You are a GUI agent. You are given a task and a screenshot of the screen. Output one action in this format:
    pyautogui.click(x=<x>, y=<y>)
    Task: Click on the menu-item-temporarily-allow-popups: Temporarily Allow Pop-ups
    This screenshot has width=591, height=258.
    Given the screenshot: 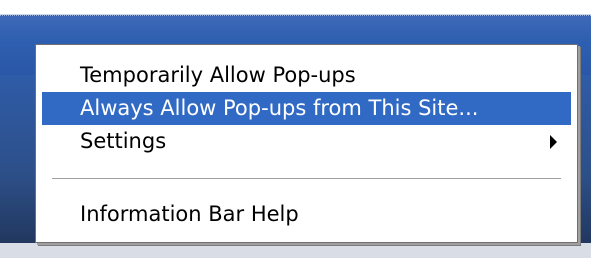 What is the action you would take?
    pyautogui.click(x=306, y=75)
    